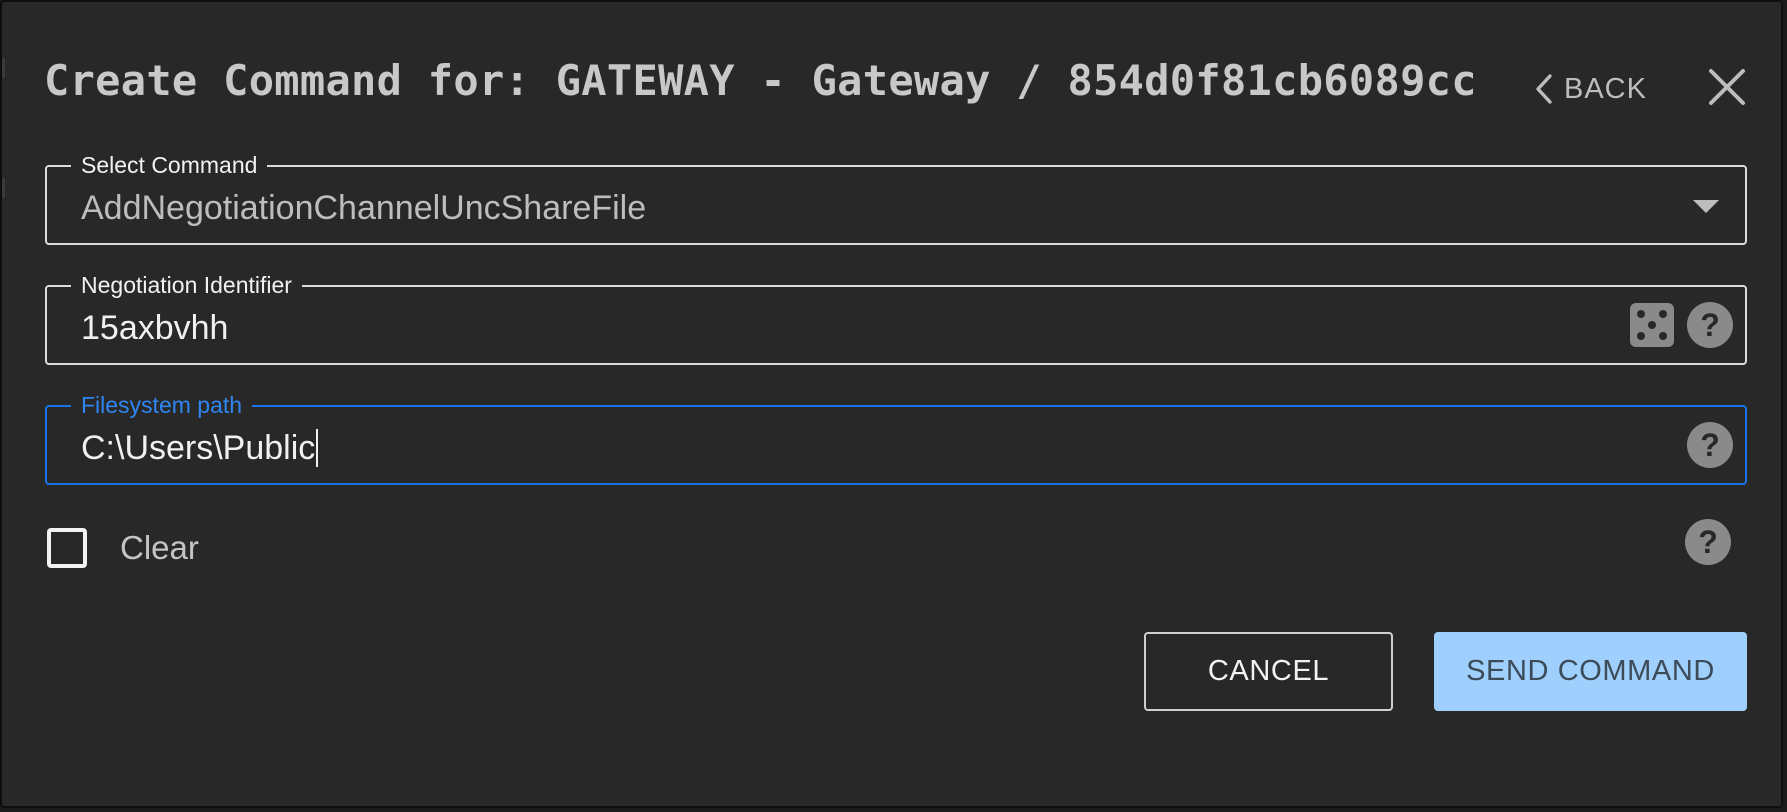  I want to click on cancel-button: CANCEL, so click(1268, 671).